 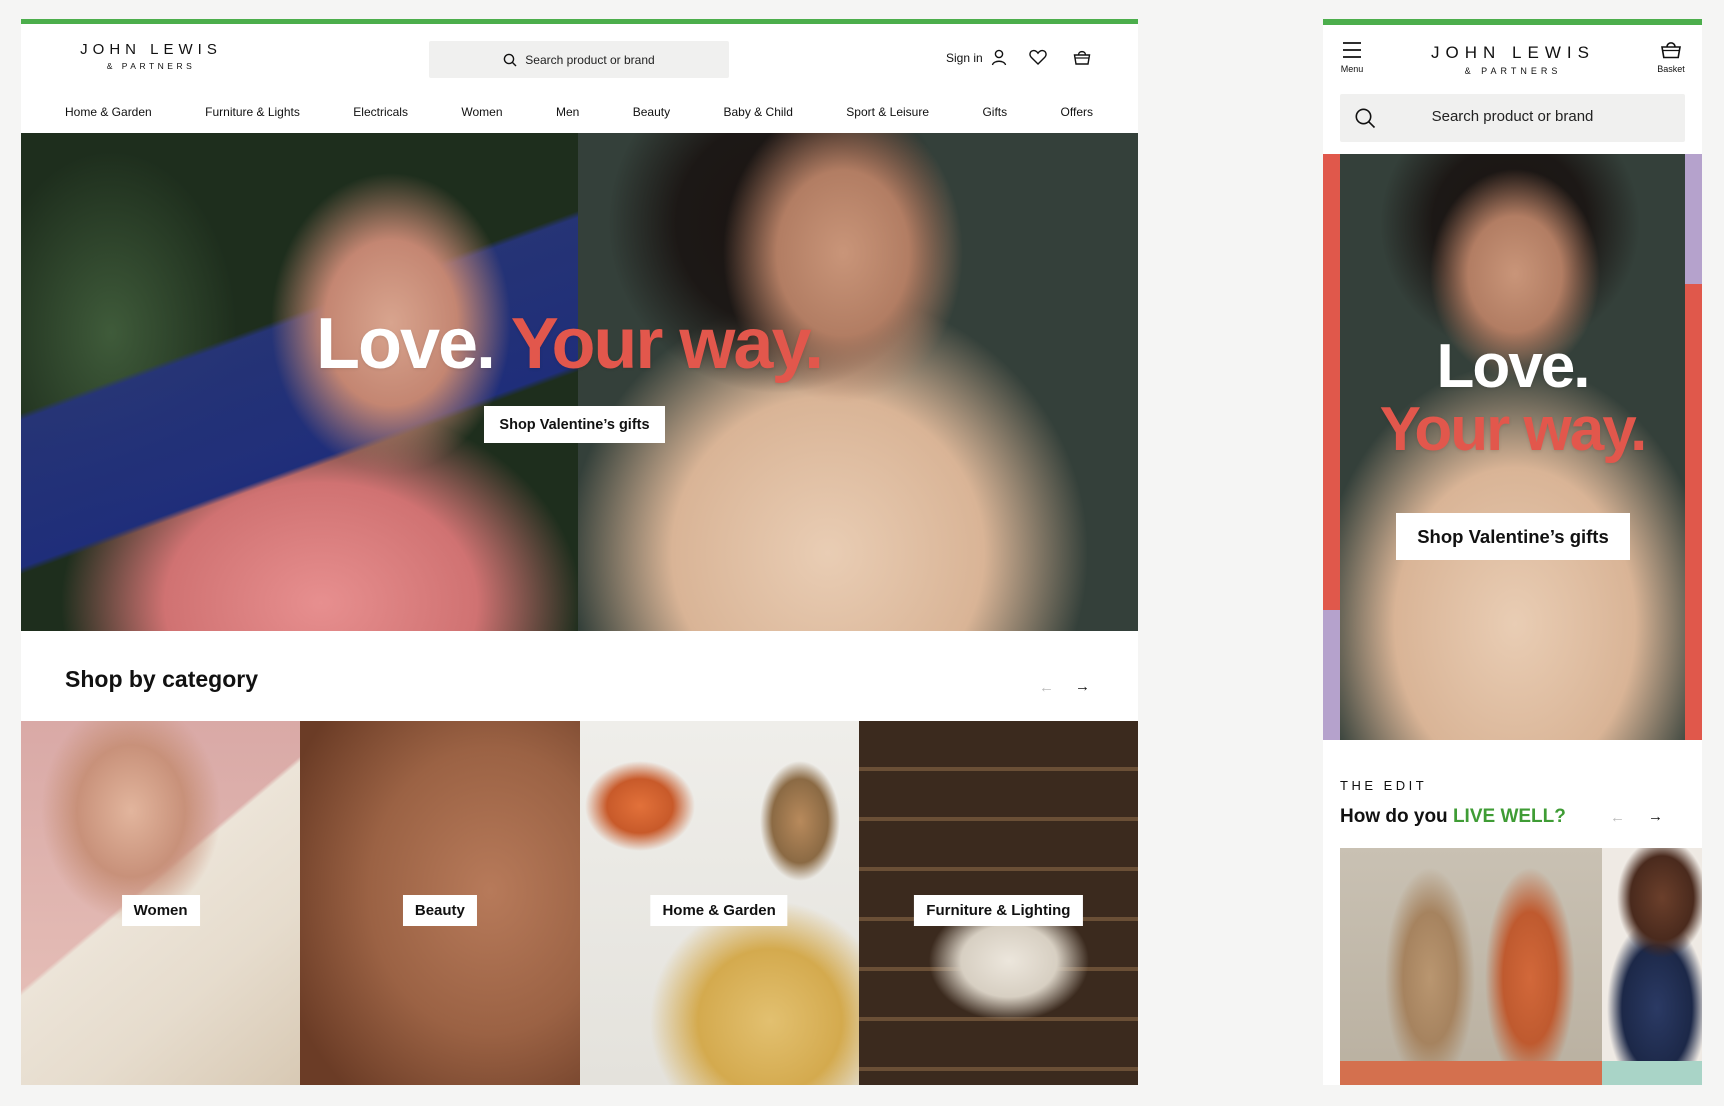 What do you see at coordinates (999, 57) in the screenshot?
I see `user-icon` at bounding box center [999, 57].